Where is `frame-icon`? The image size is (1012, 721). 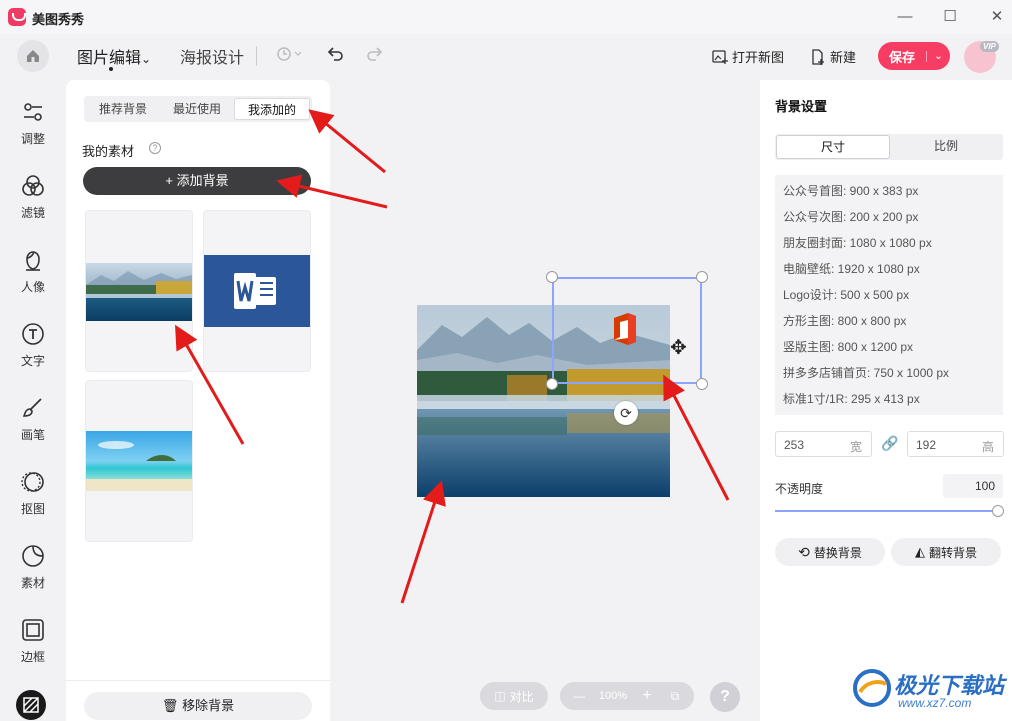 frame-icon is located at coordinates (33, 630).